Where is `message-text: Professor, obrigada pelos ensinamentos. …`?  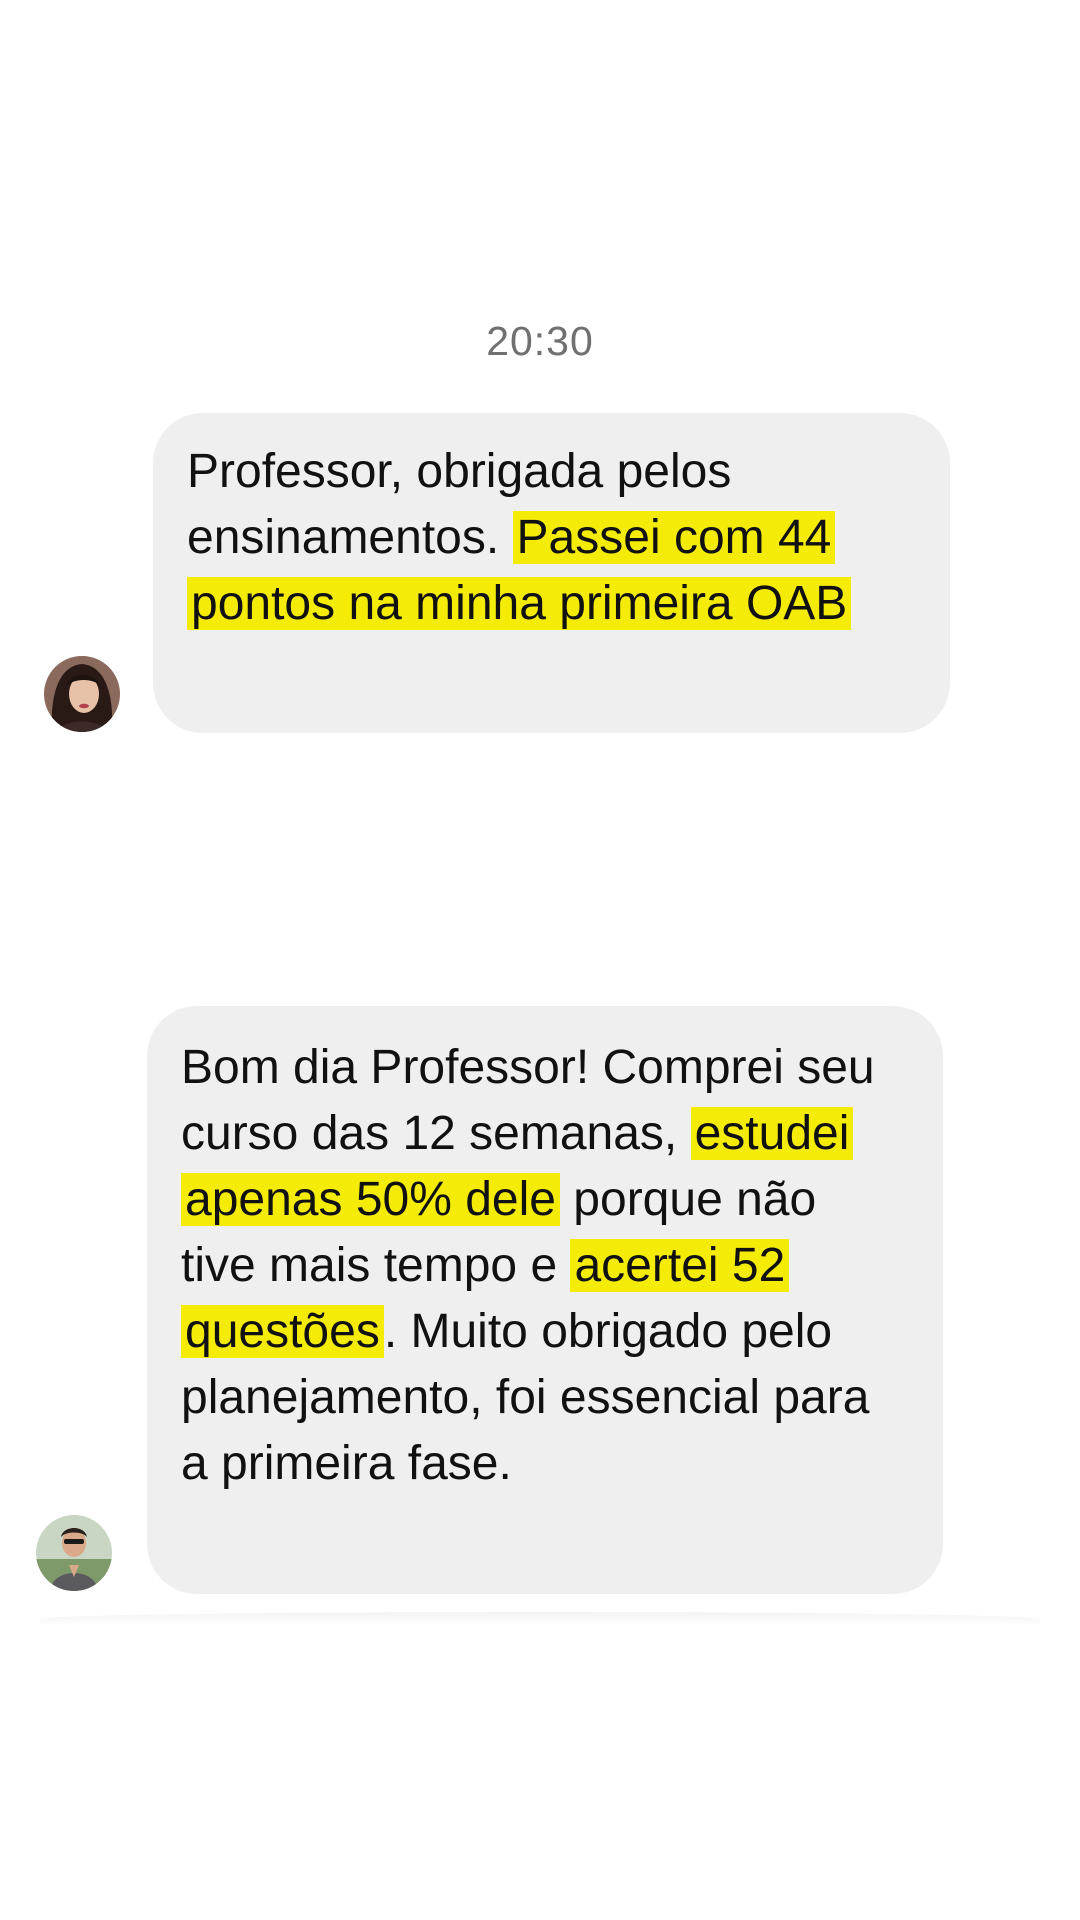
message-text: Professor, obrigada pelos ensinamentos. … is located at coordinates (548, 538).